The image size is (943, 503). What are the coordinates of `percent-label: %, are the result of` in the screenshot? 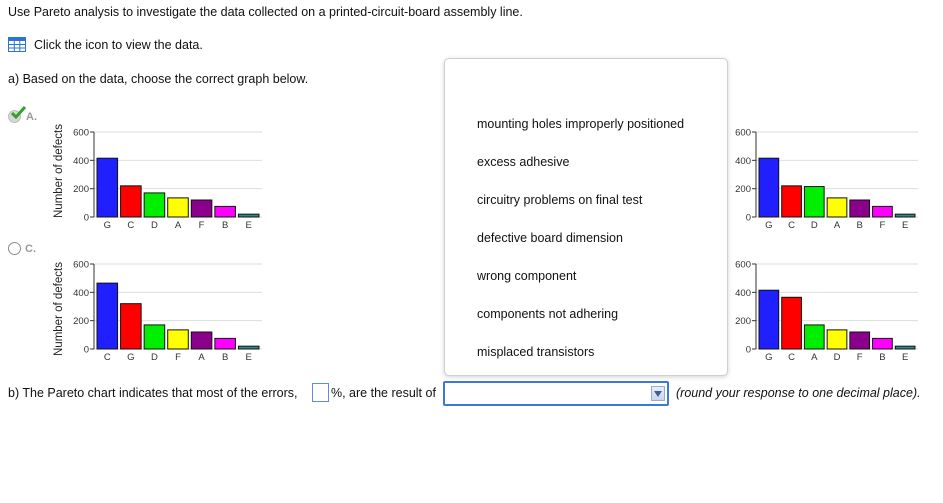 It's located at (383, 393).